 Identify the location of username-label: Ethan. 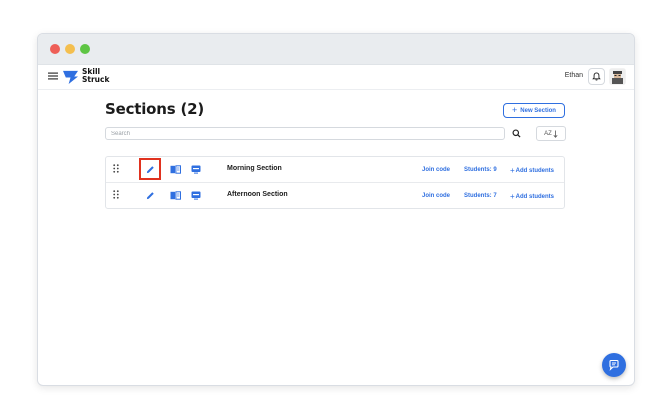
(573, 75).